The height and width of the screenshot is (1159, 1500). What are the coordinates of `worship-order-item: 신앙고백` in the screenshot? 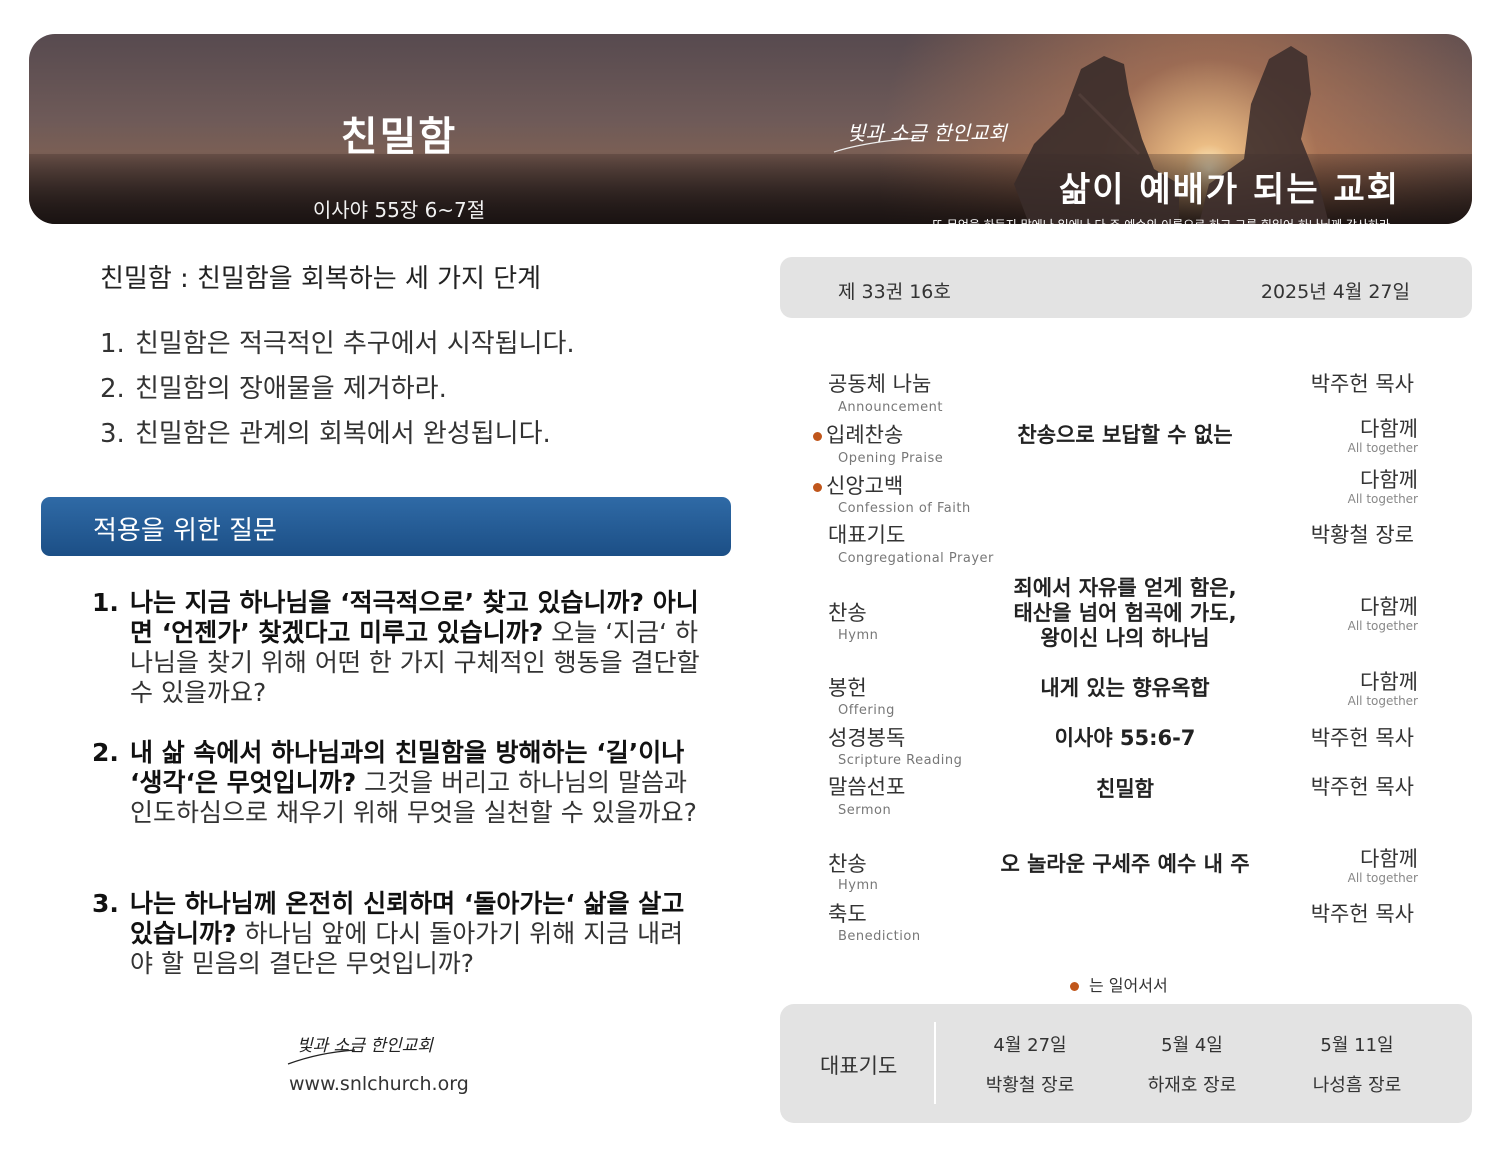 It's located at (858, 485).